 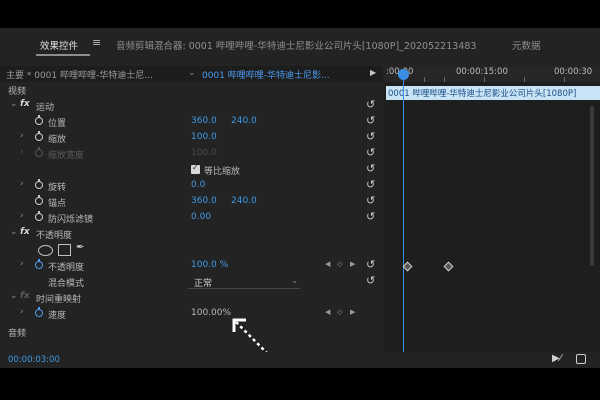 What do you see at coordinates (64, 250) in the screenshot?
I see `rectangle-mask-icon` at bounding box center [64, 250].